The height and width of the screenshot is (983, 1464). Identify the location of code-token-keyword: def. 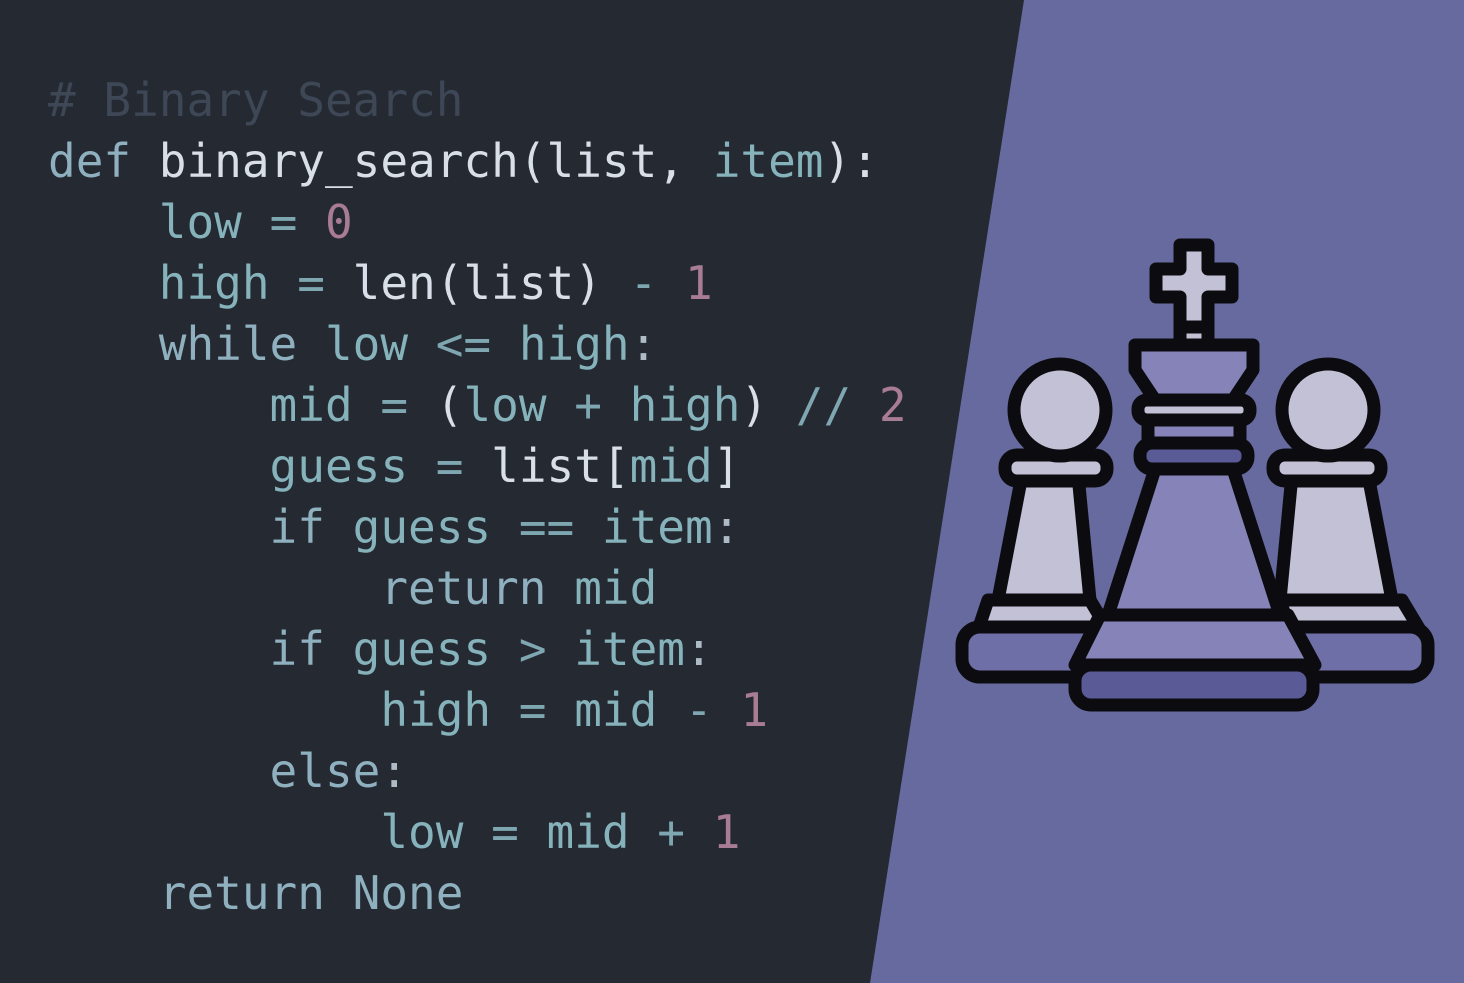
(90, 161).